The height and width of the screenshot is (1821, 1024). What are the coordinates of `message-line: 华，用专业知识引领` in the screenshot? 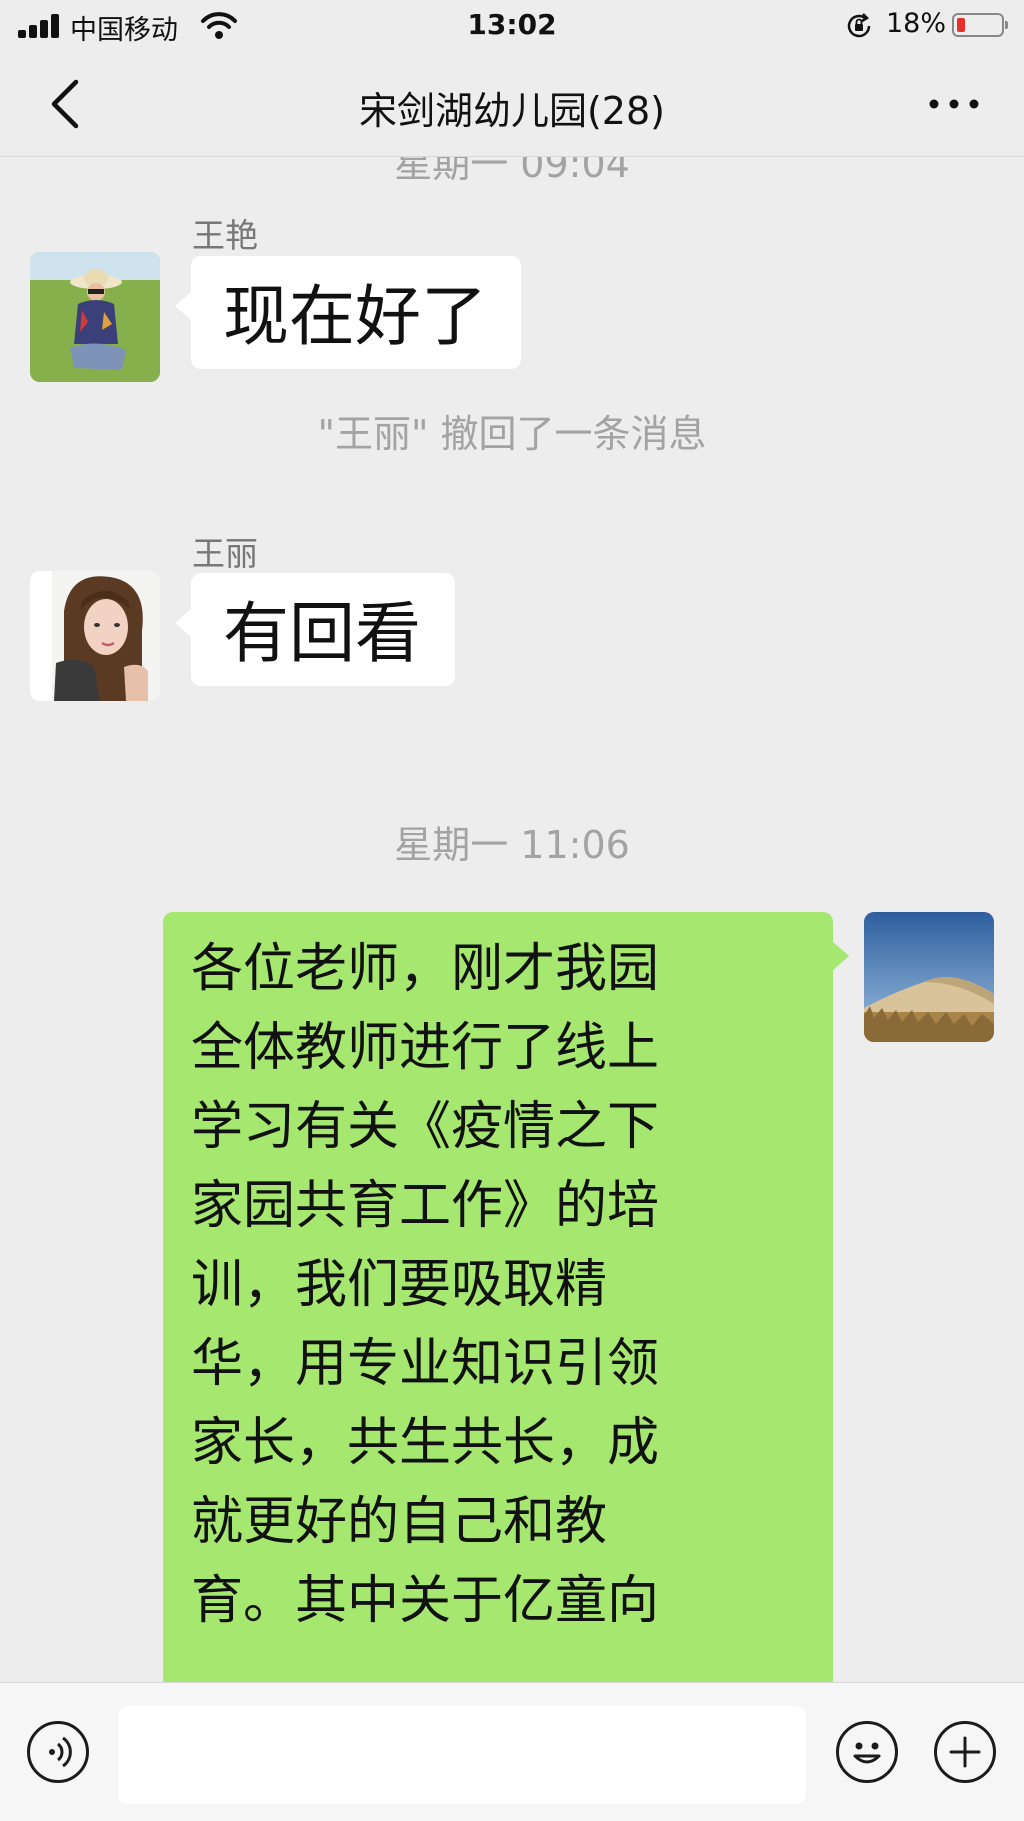 It's located at (425, 1364).